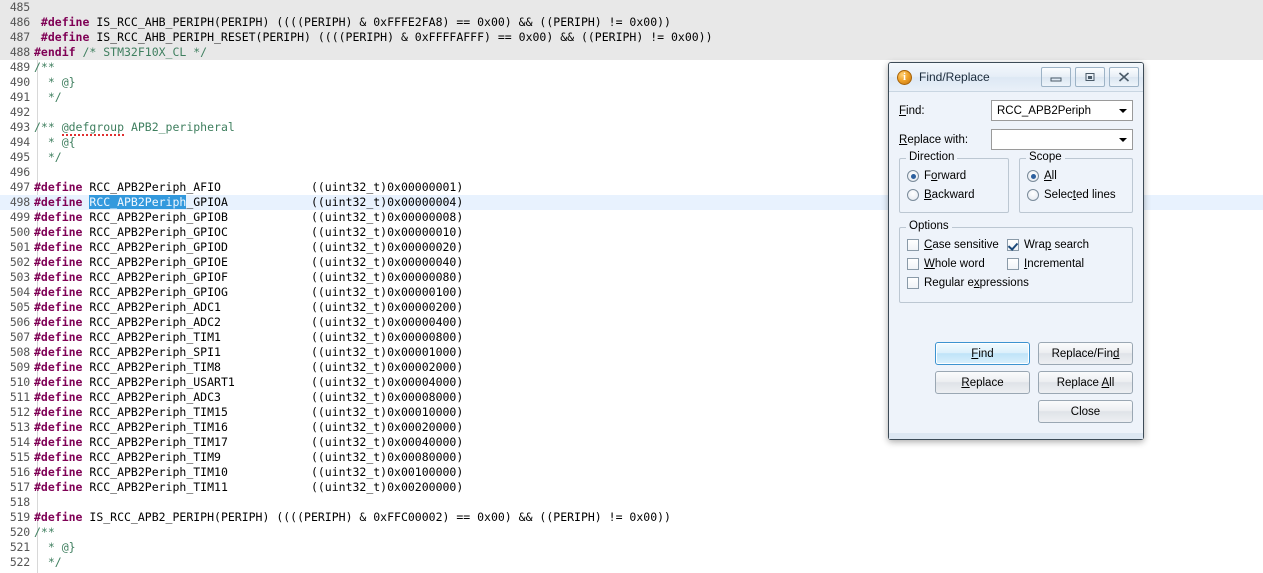 The width and height of the screenshot is (1263, 573). I want to click on checkbox-case-sensitive: Case sensitive, so click(957, 245).